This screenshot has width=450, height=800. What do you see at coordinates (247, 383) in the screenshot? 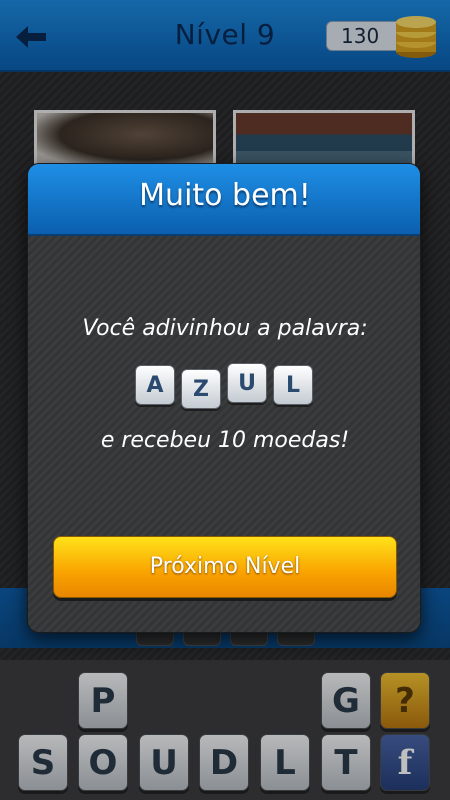
I see `word-tile: U` at bounding box center [247, 383].